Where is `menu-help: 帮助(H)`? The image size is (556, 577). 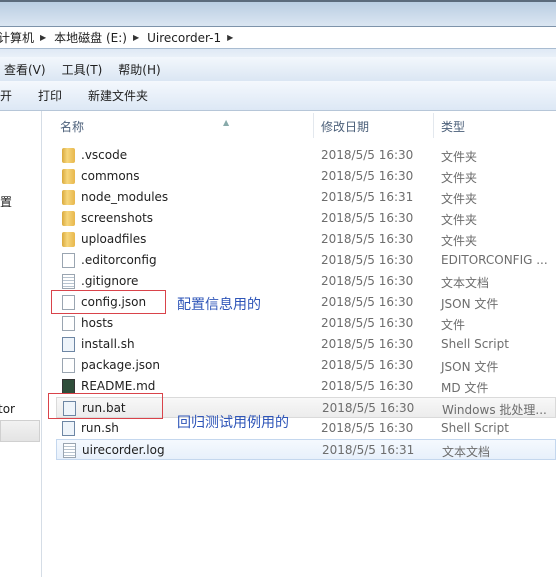
menu-help: 帮助(H) is located at coordinates (139, 69).